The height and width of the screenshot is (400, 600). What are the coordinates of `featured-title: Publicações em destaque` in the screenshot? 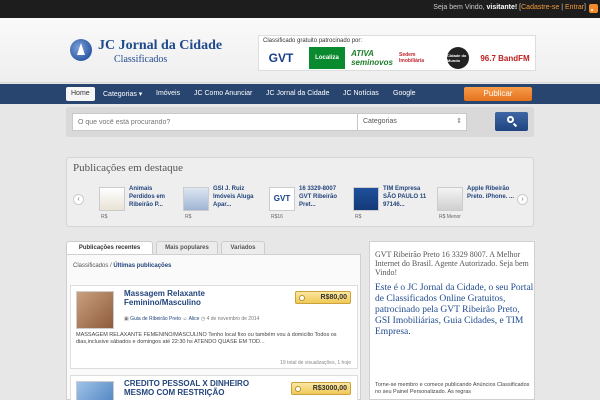 It's located at (128, 168).